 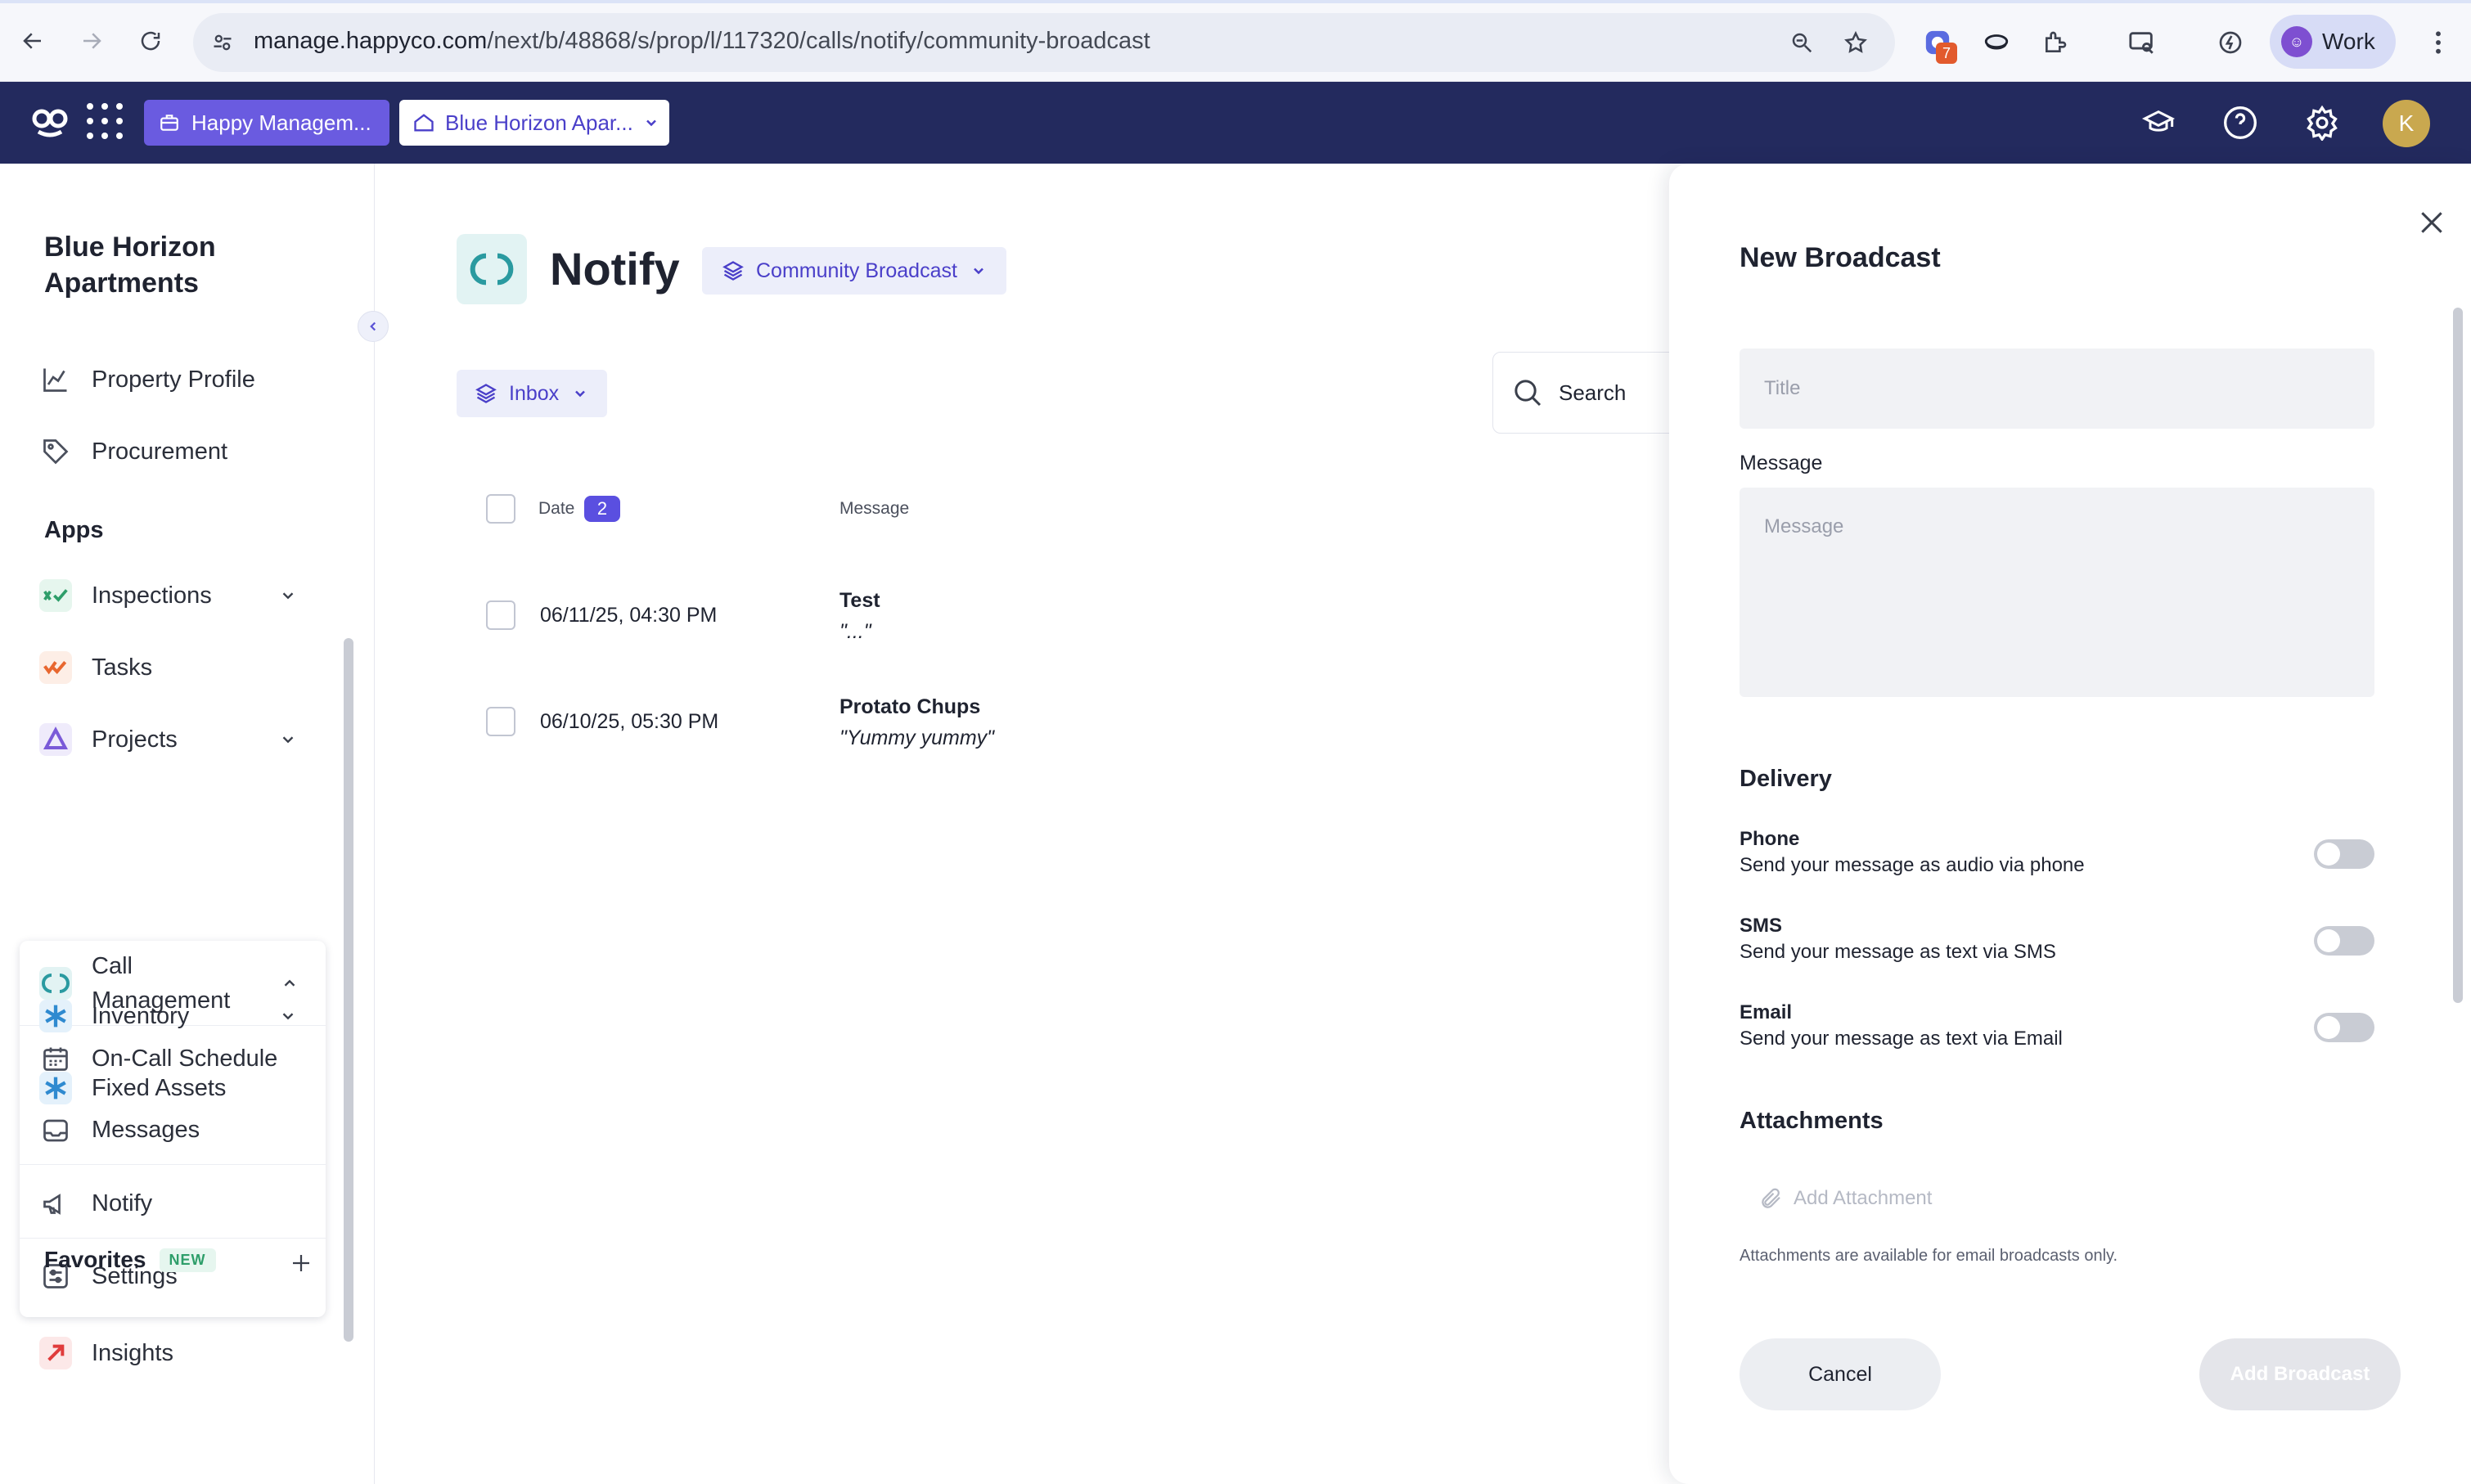 What do you see at coordinates (1593, 392) in the screenshot?
I see `search-placeholder: Search` at bounding box center [1593, 392].